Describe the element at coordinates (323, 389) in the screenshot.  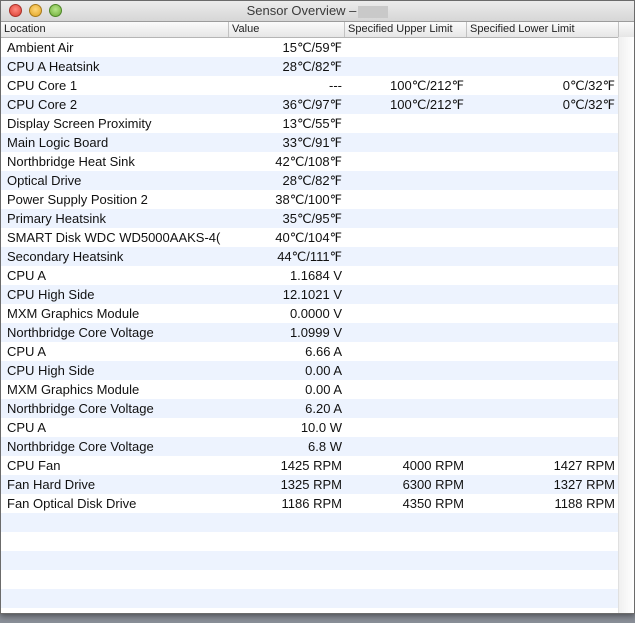
I see `cell-value: 0.00 A` at that location.